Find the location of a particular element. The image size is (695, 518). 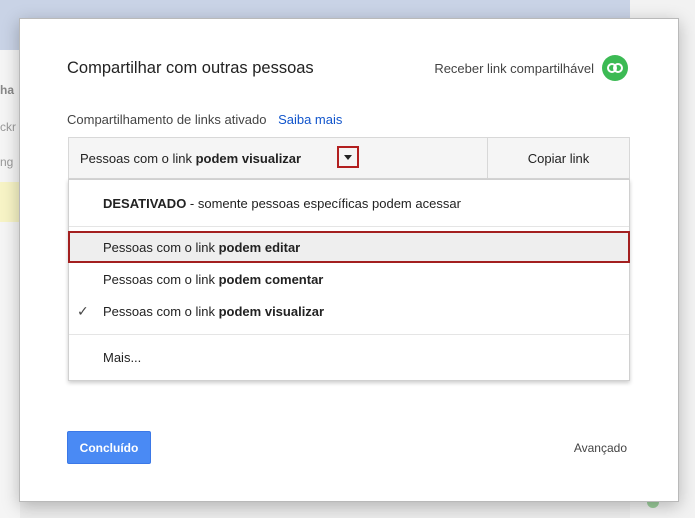

learn-more-link: Saiba mais is located at coordinates (310, 119).